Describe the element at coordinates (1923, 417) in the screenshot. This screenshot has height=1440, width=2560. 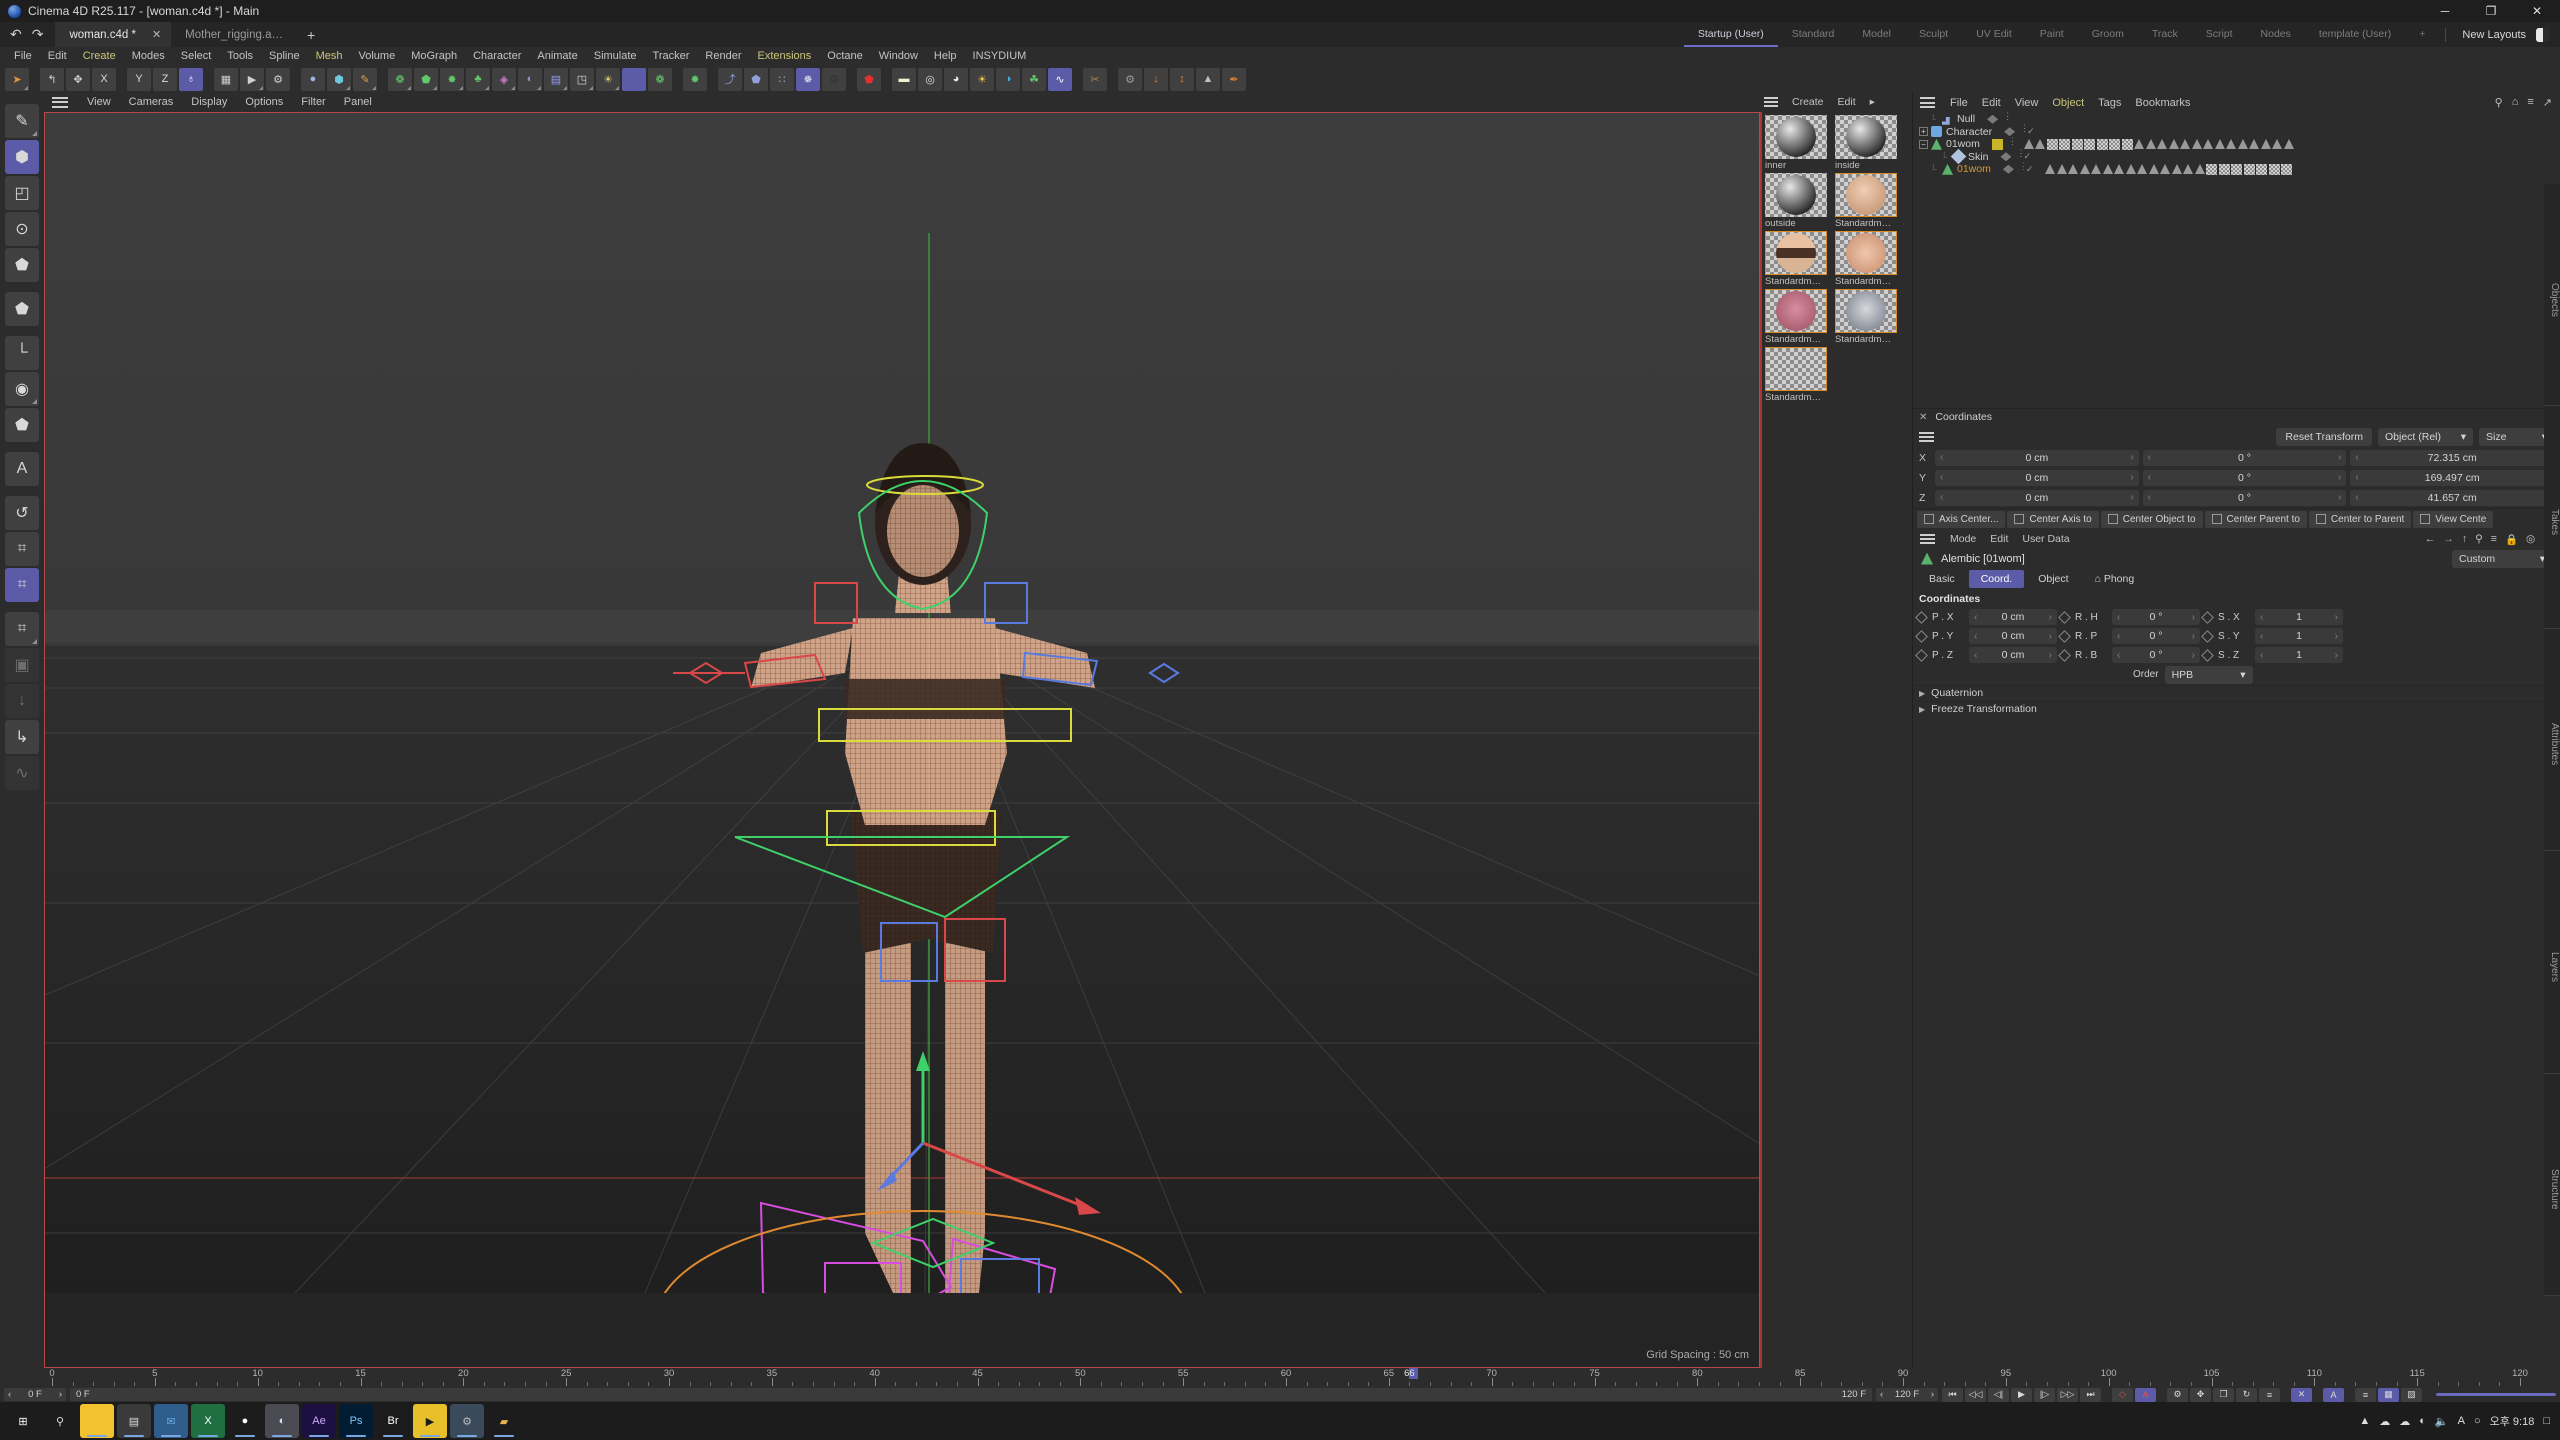
I see `close-icon: ✕` at that location.